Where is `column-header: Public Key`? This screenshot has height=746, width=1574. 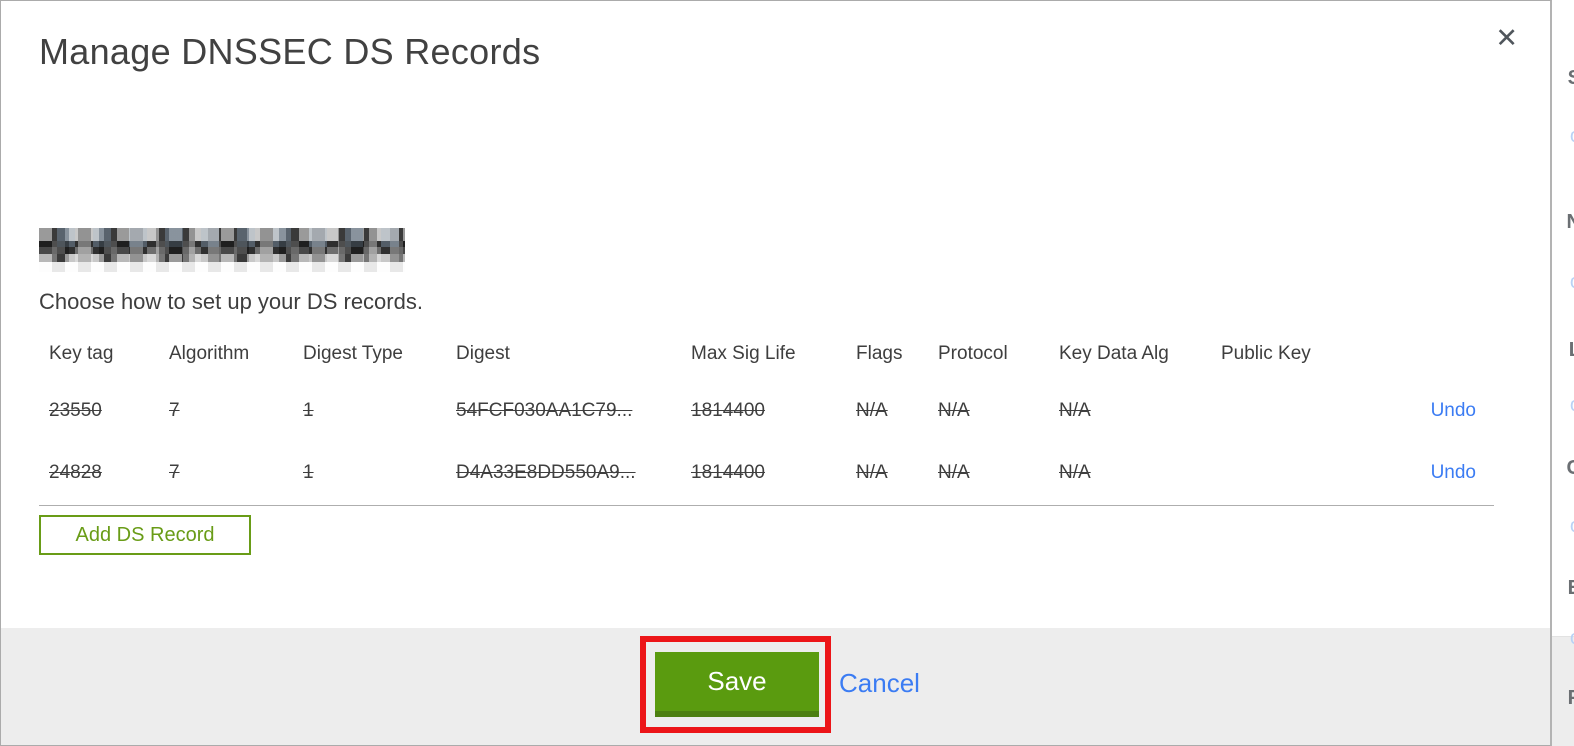 column-header: Public Key is located at coordinates (1266, 353).